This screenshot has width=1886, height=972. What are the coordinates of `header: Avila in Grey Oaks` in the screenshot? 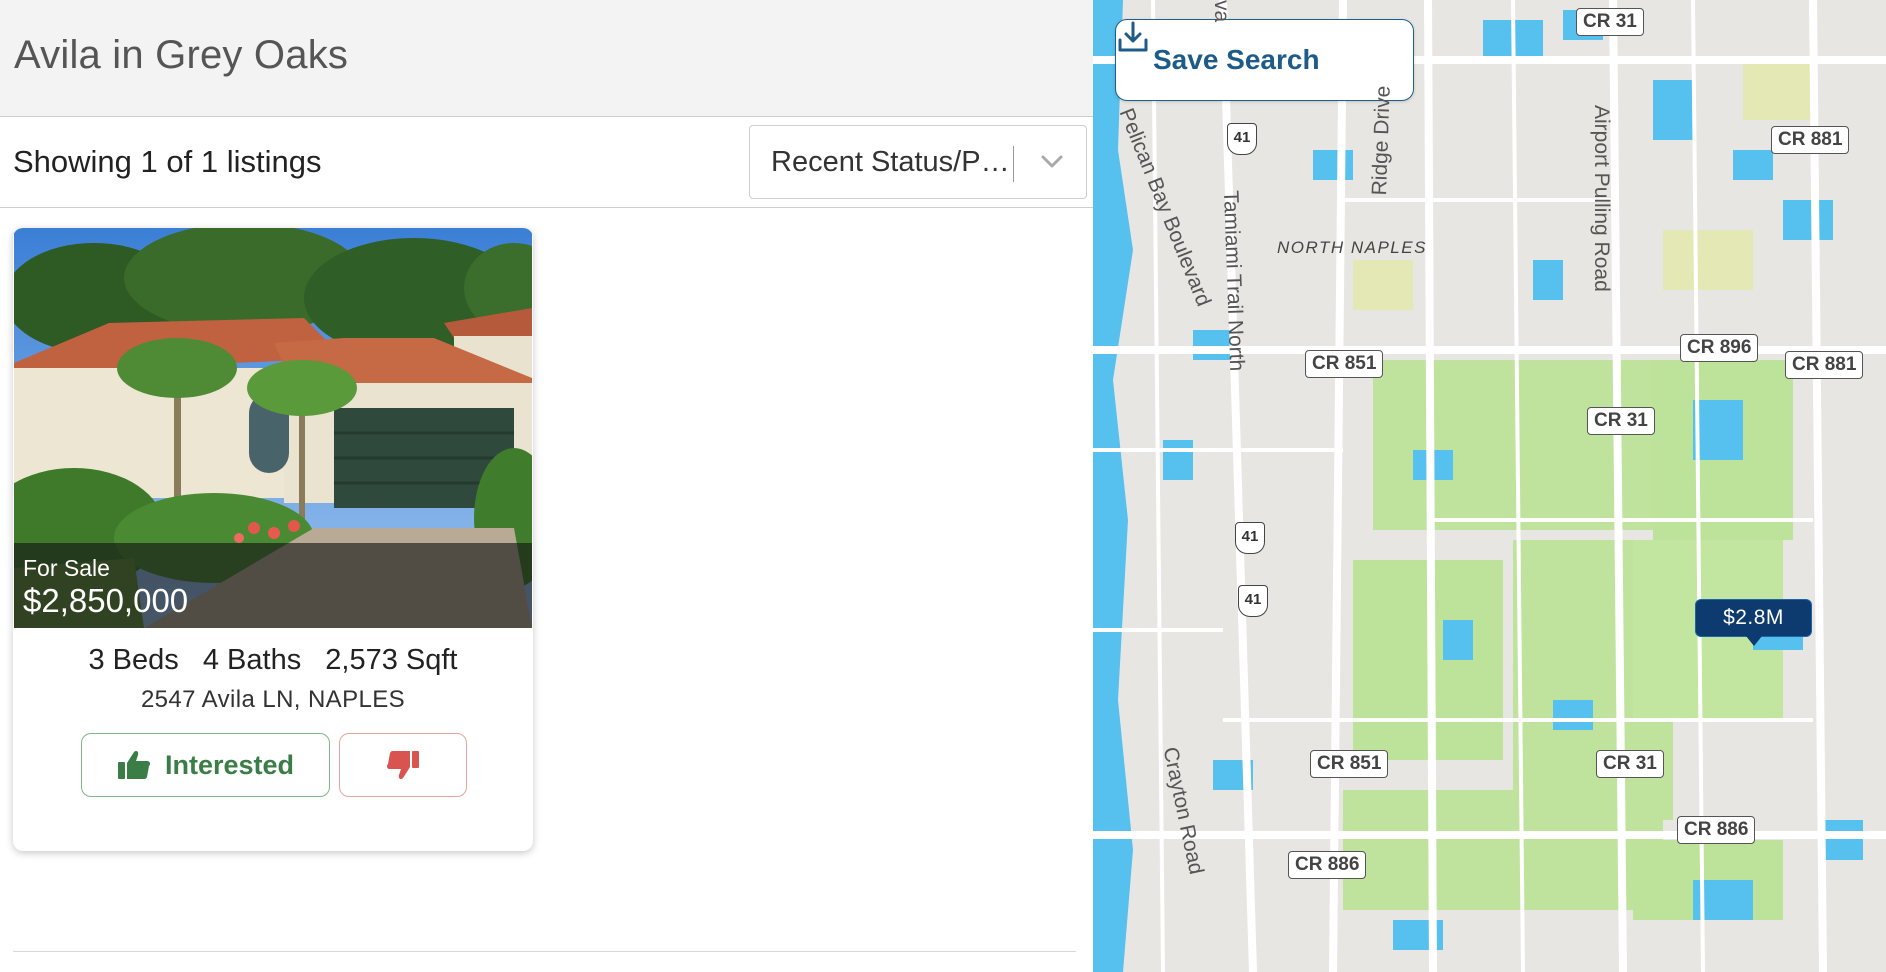 It's located at (546, 58).